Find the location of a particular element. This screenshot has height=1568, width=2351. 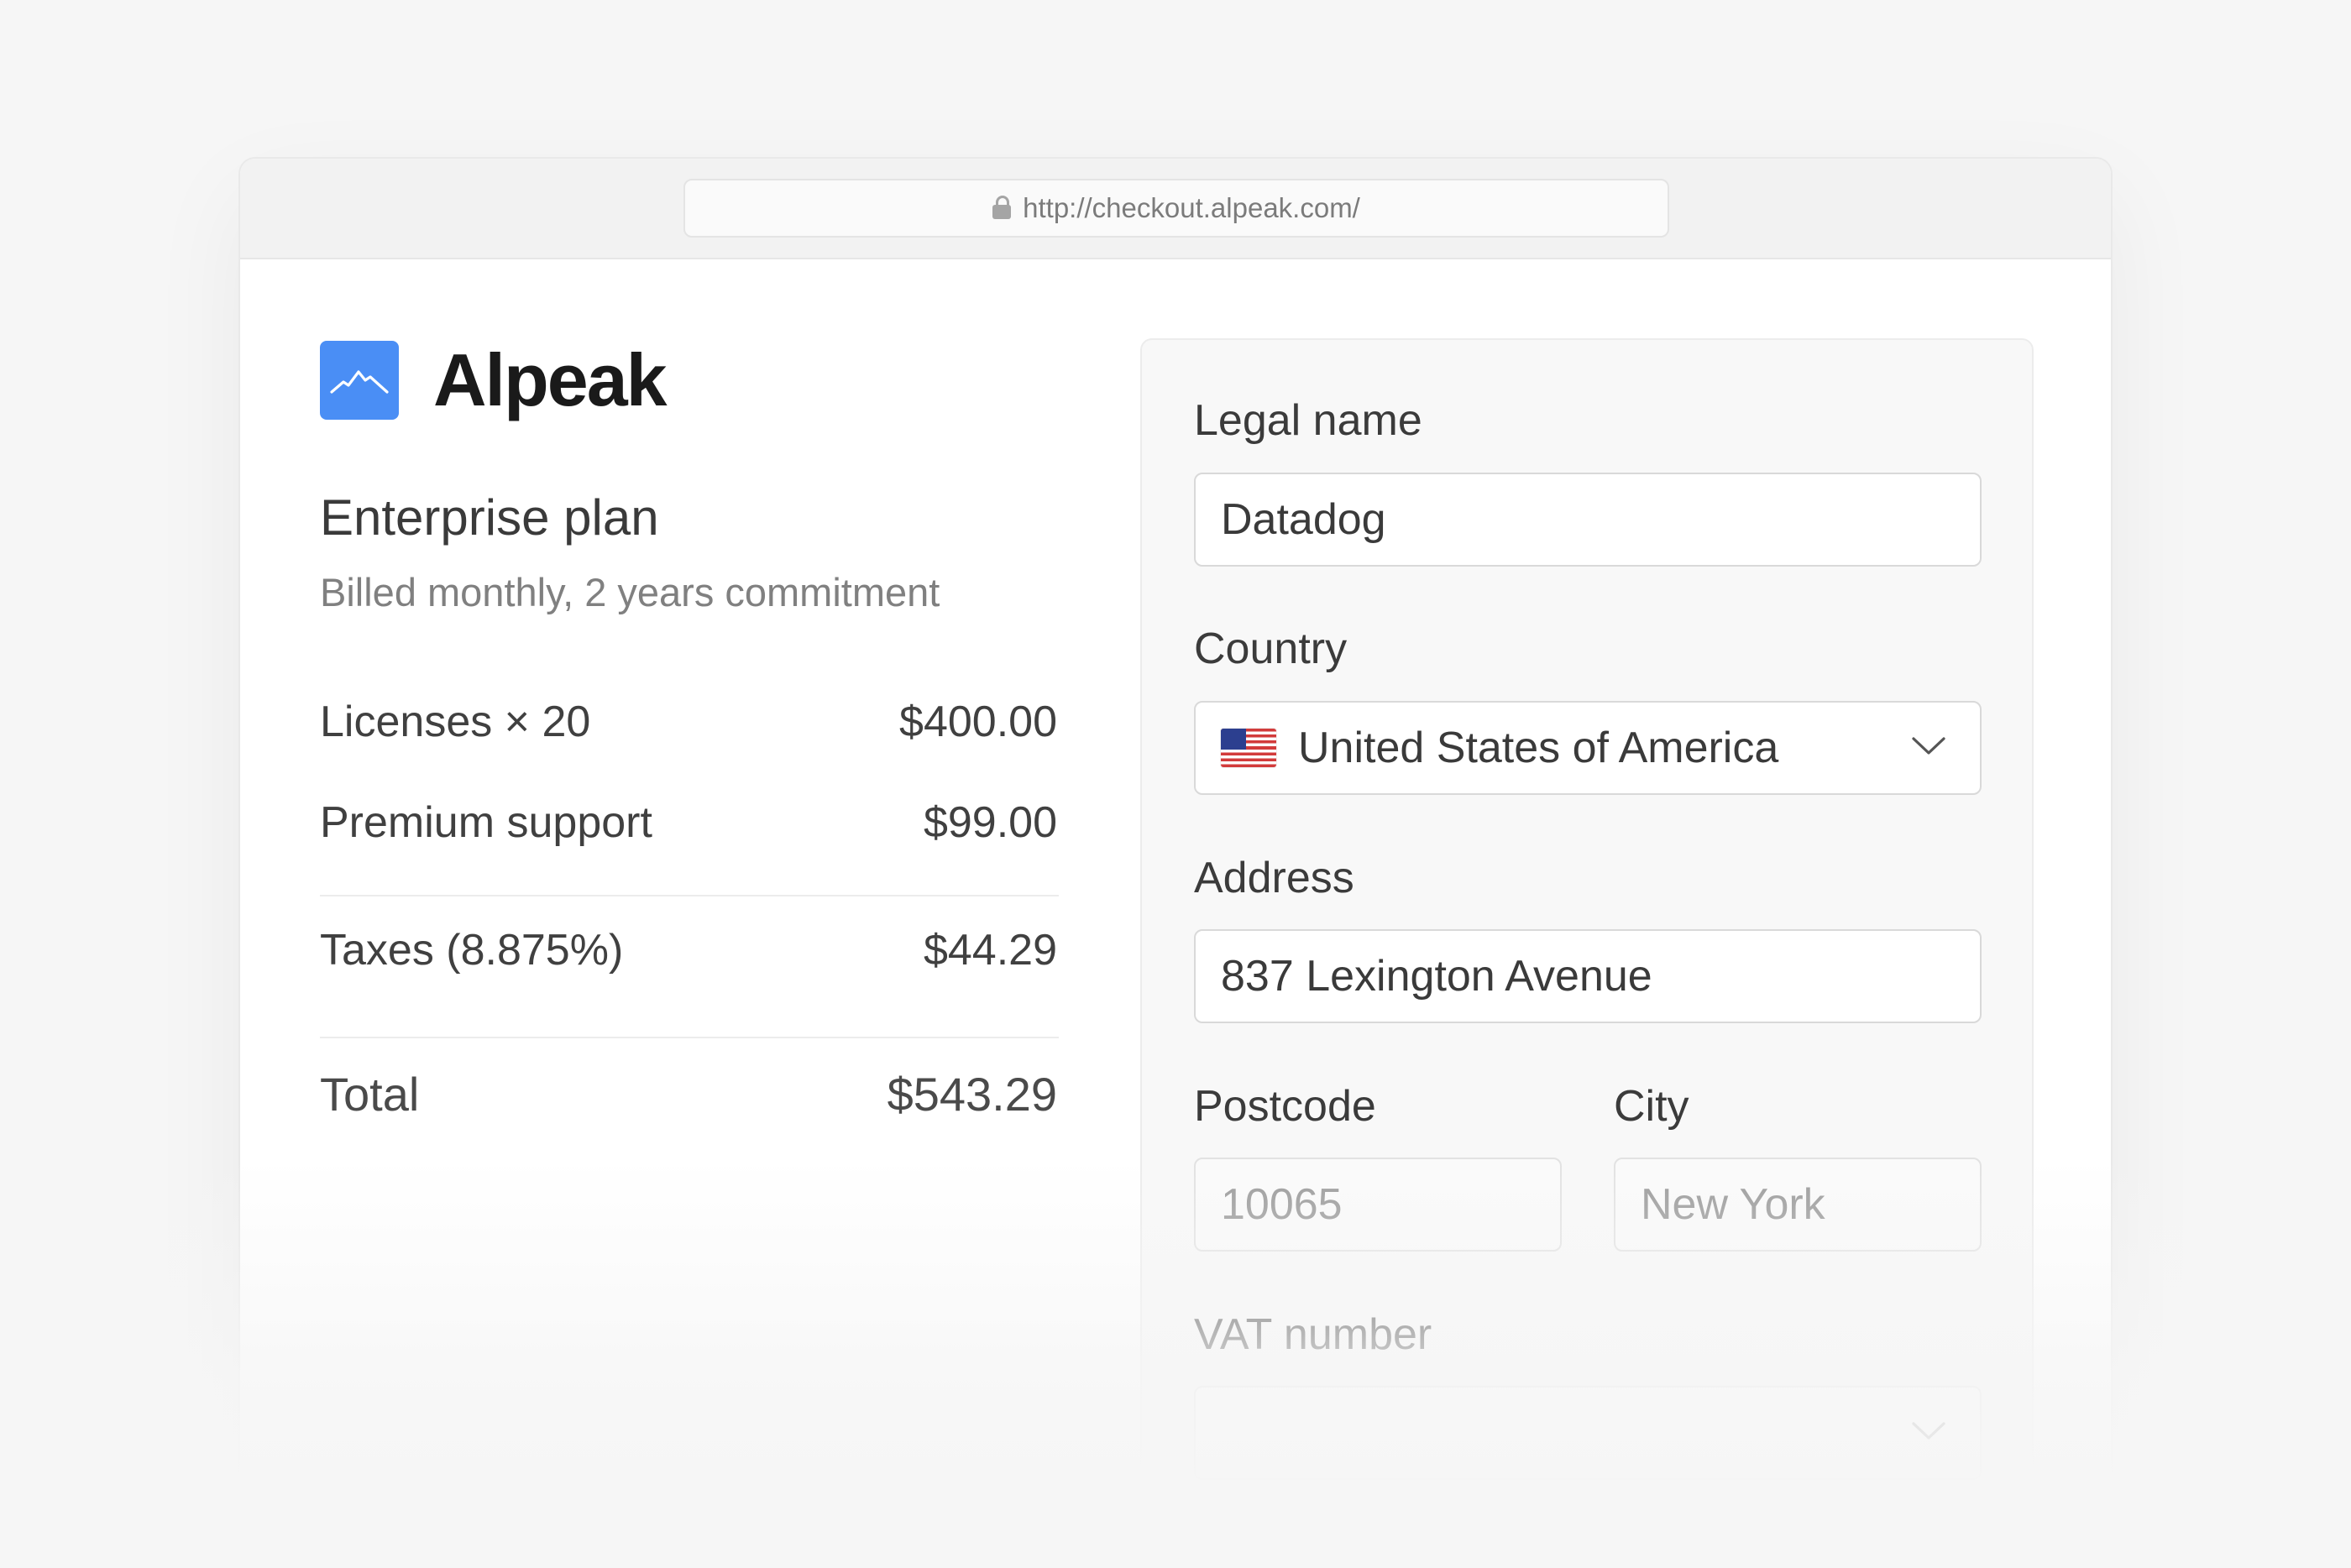

city-placeholder: New York is located at coordinates (1733, 1204).